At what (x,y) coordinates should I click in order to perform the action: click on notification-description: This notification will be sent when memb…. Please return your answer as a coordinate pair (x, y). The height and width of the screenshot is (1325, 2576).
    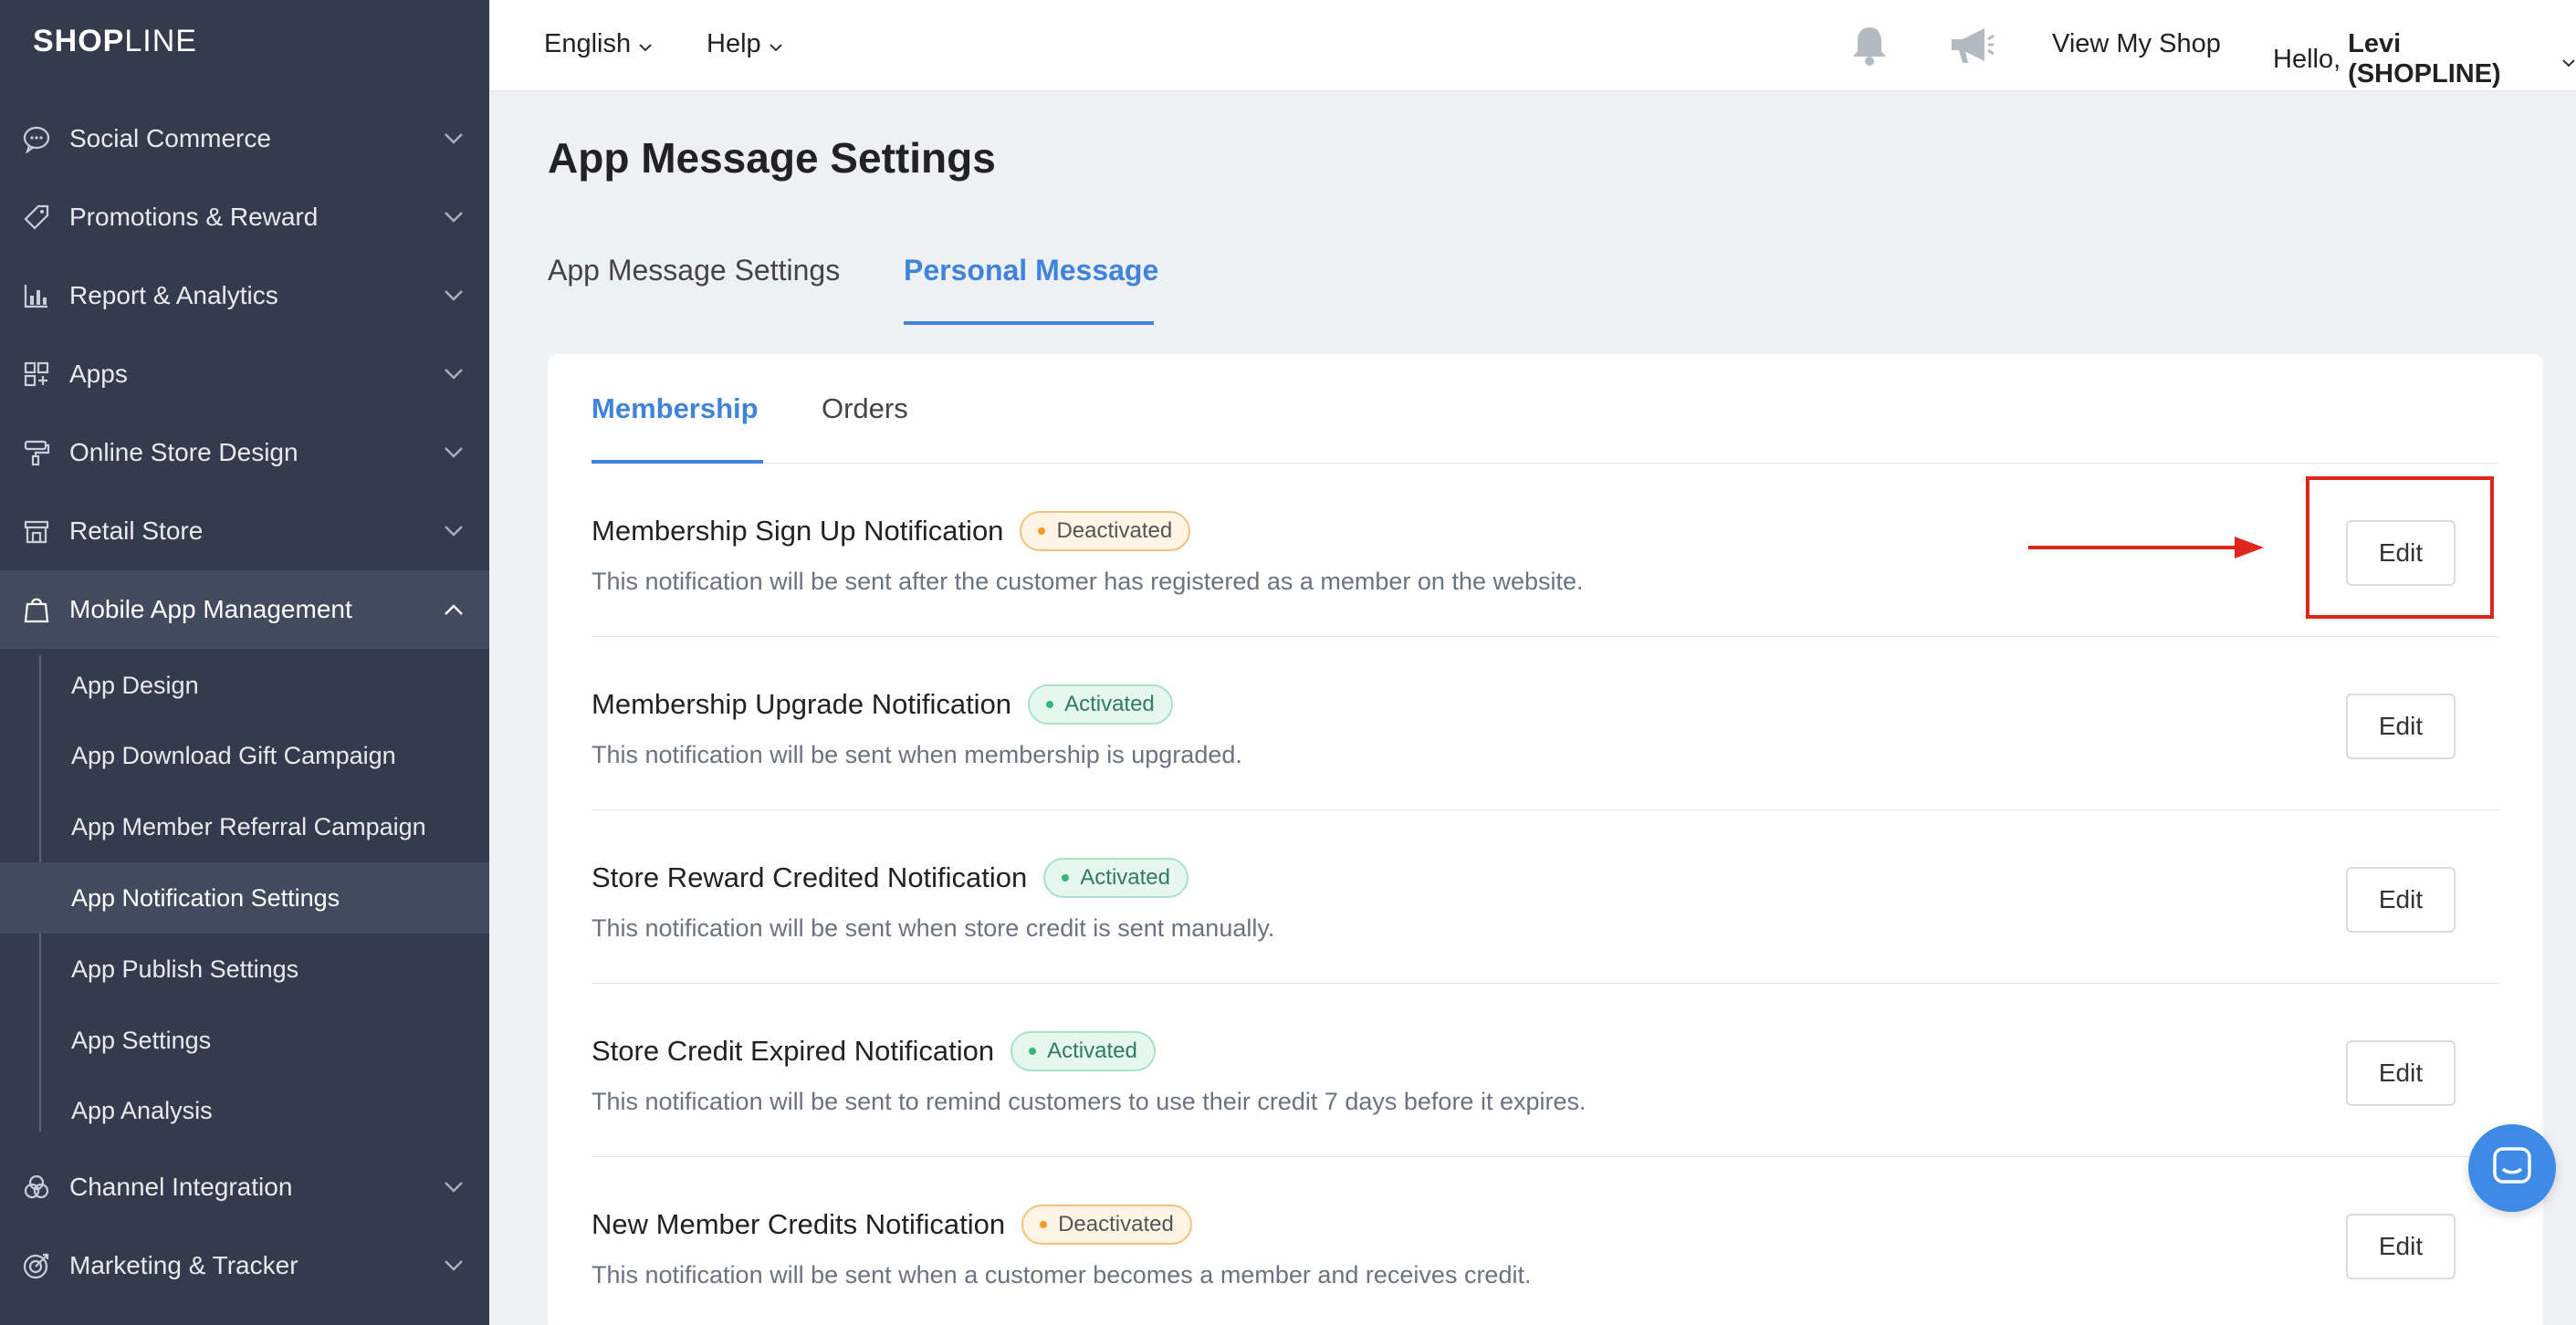
    Looking at the image, I should click on (917, 754).